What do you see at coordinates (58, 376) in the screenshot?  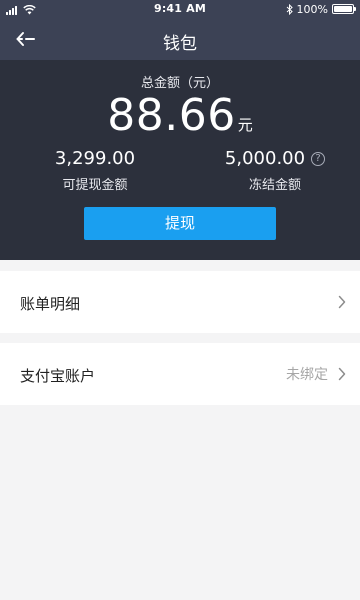 I see `alipay-account-label: 支付宝账户` at bounding box center [58, 376].